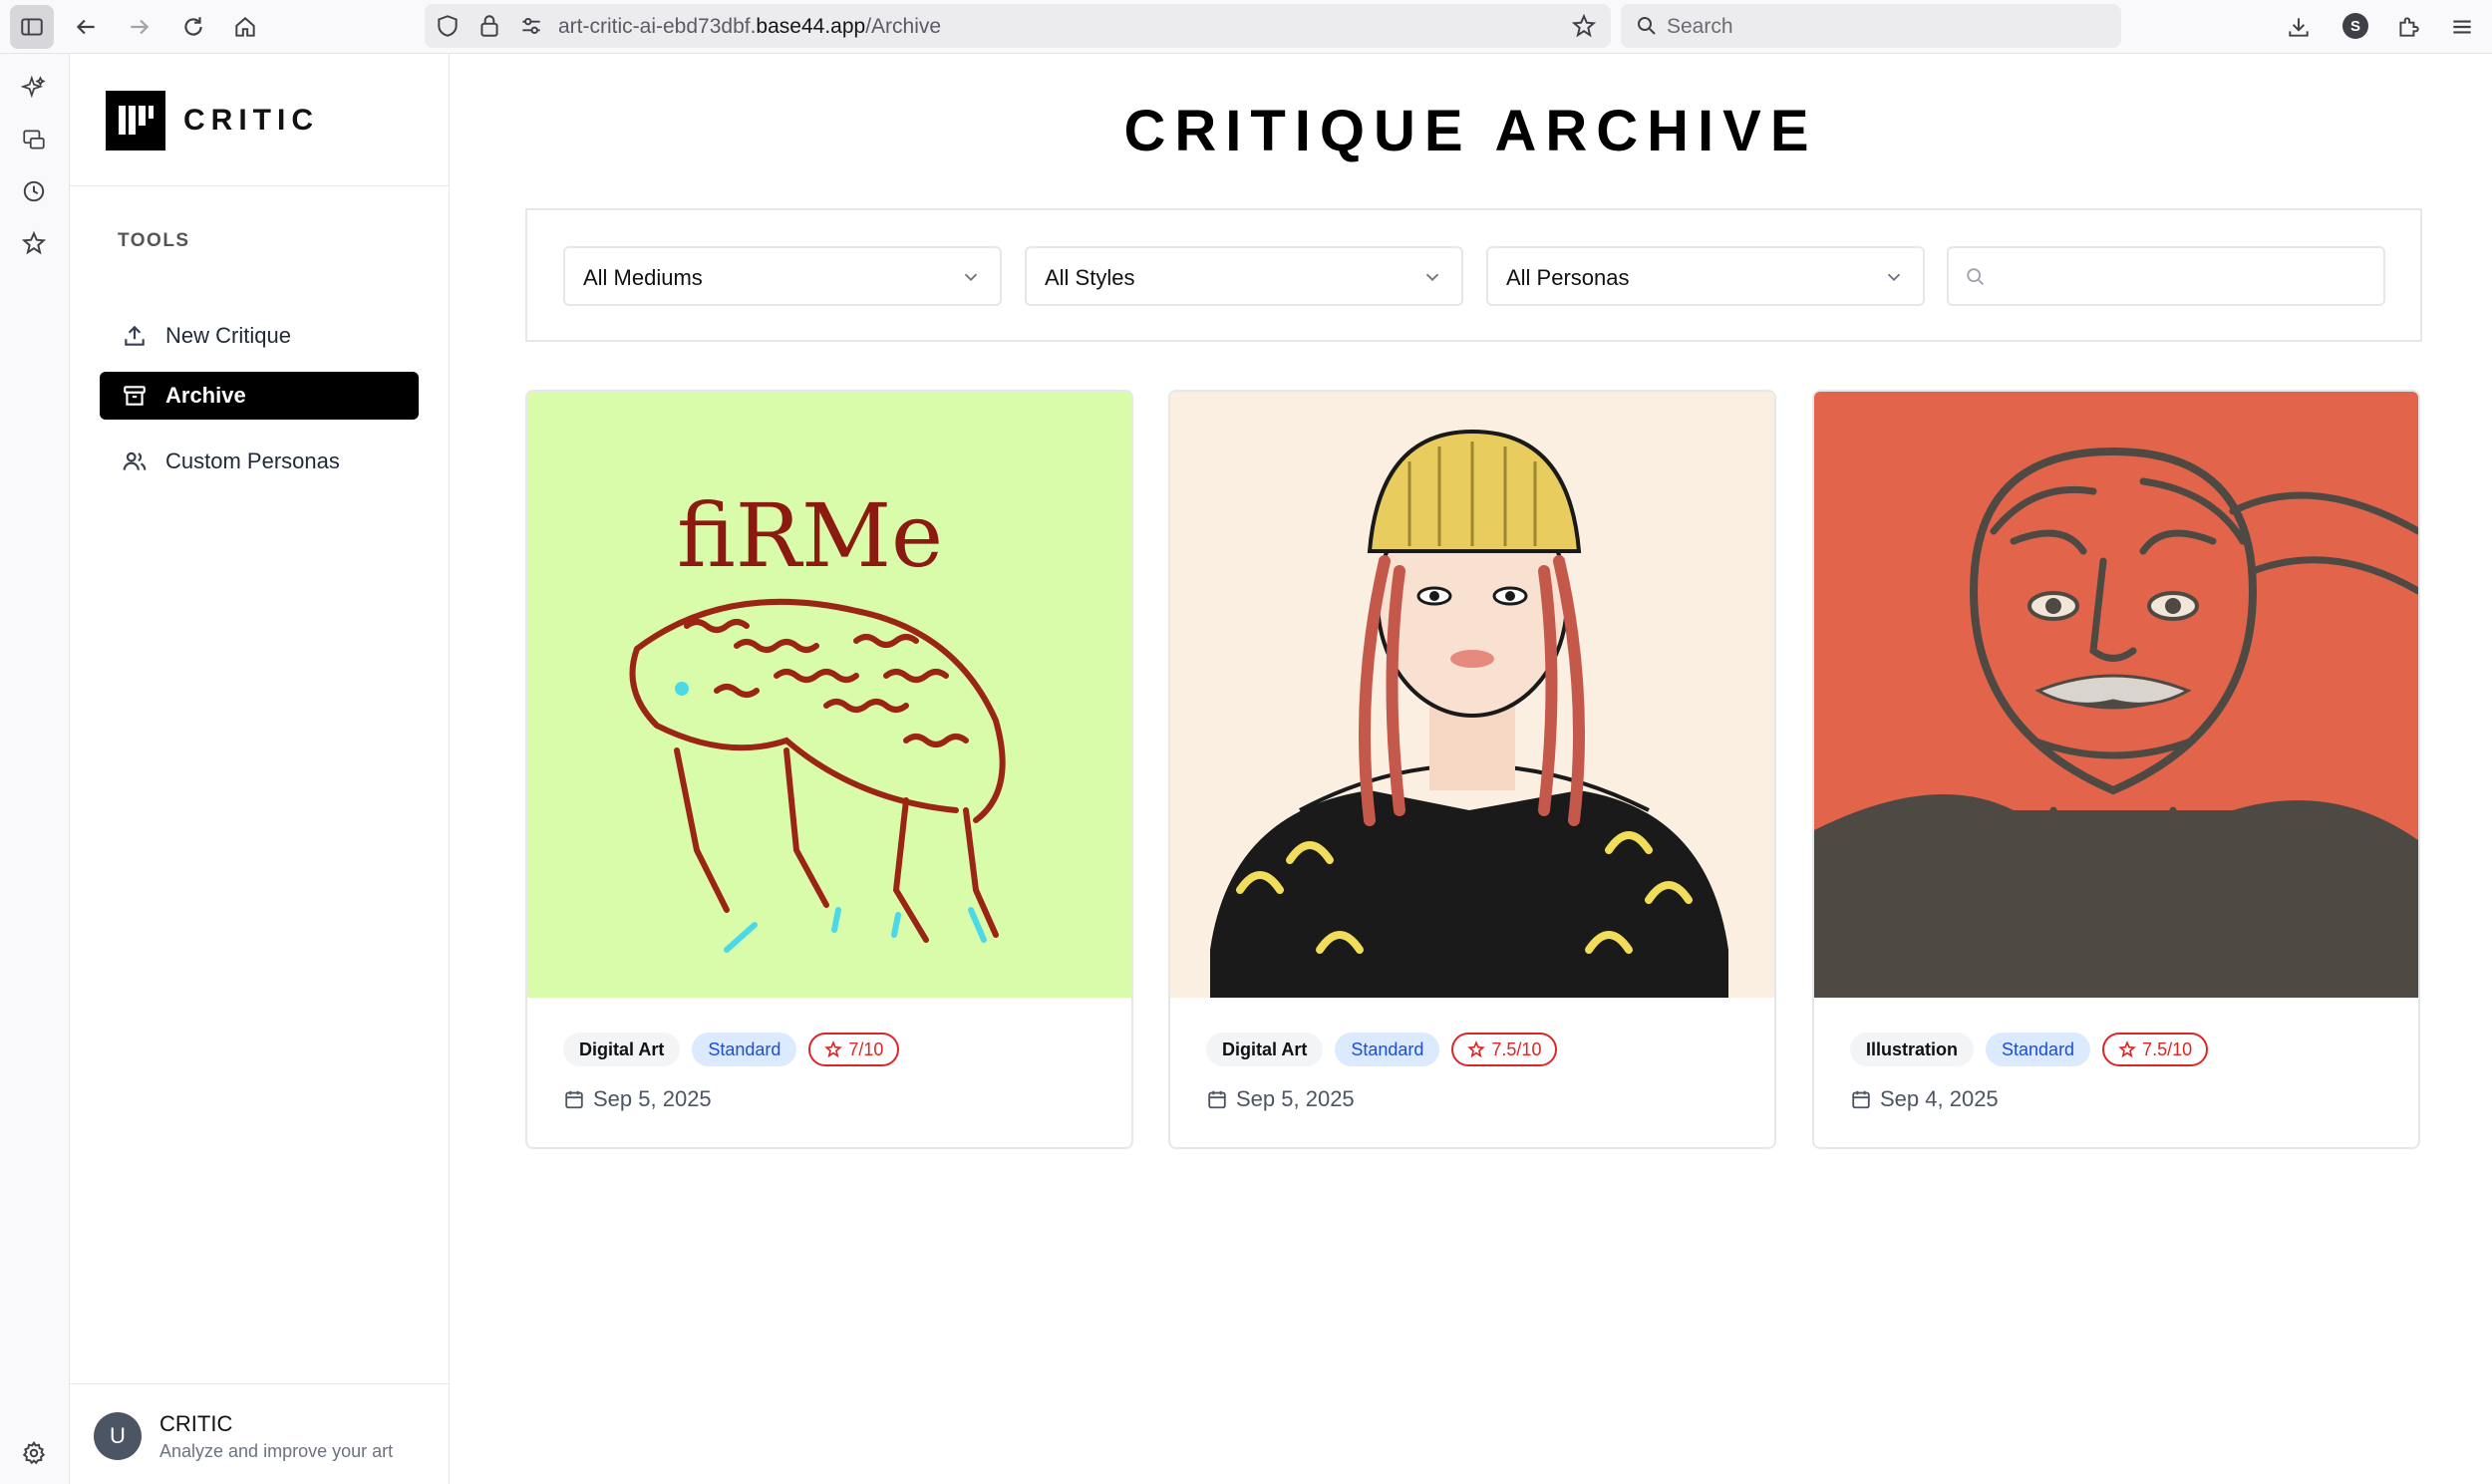 This screenshot has width=2492, height=1484. I want to click on ai-chatbot-button, so click(34, 88).